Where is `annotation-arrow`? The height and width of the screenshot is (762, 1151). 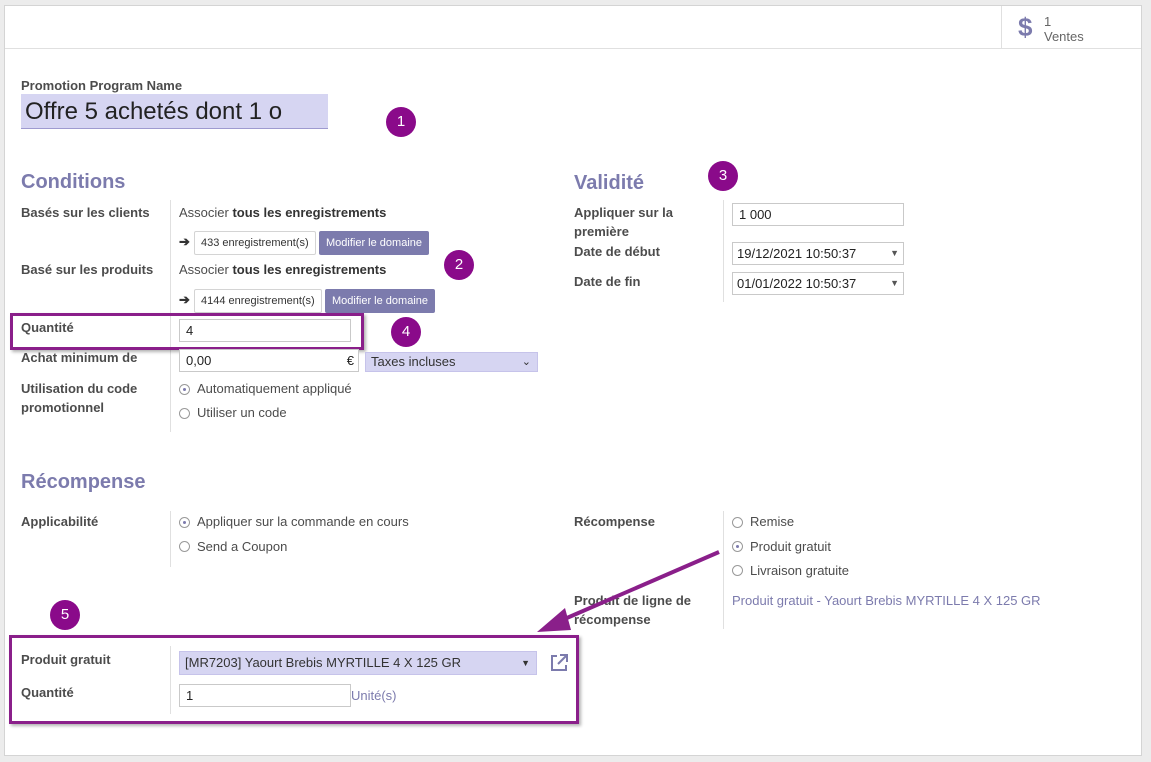
annotation-arrow is located at coordinates (628, 591).